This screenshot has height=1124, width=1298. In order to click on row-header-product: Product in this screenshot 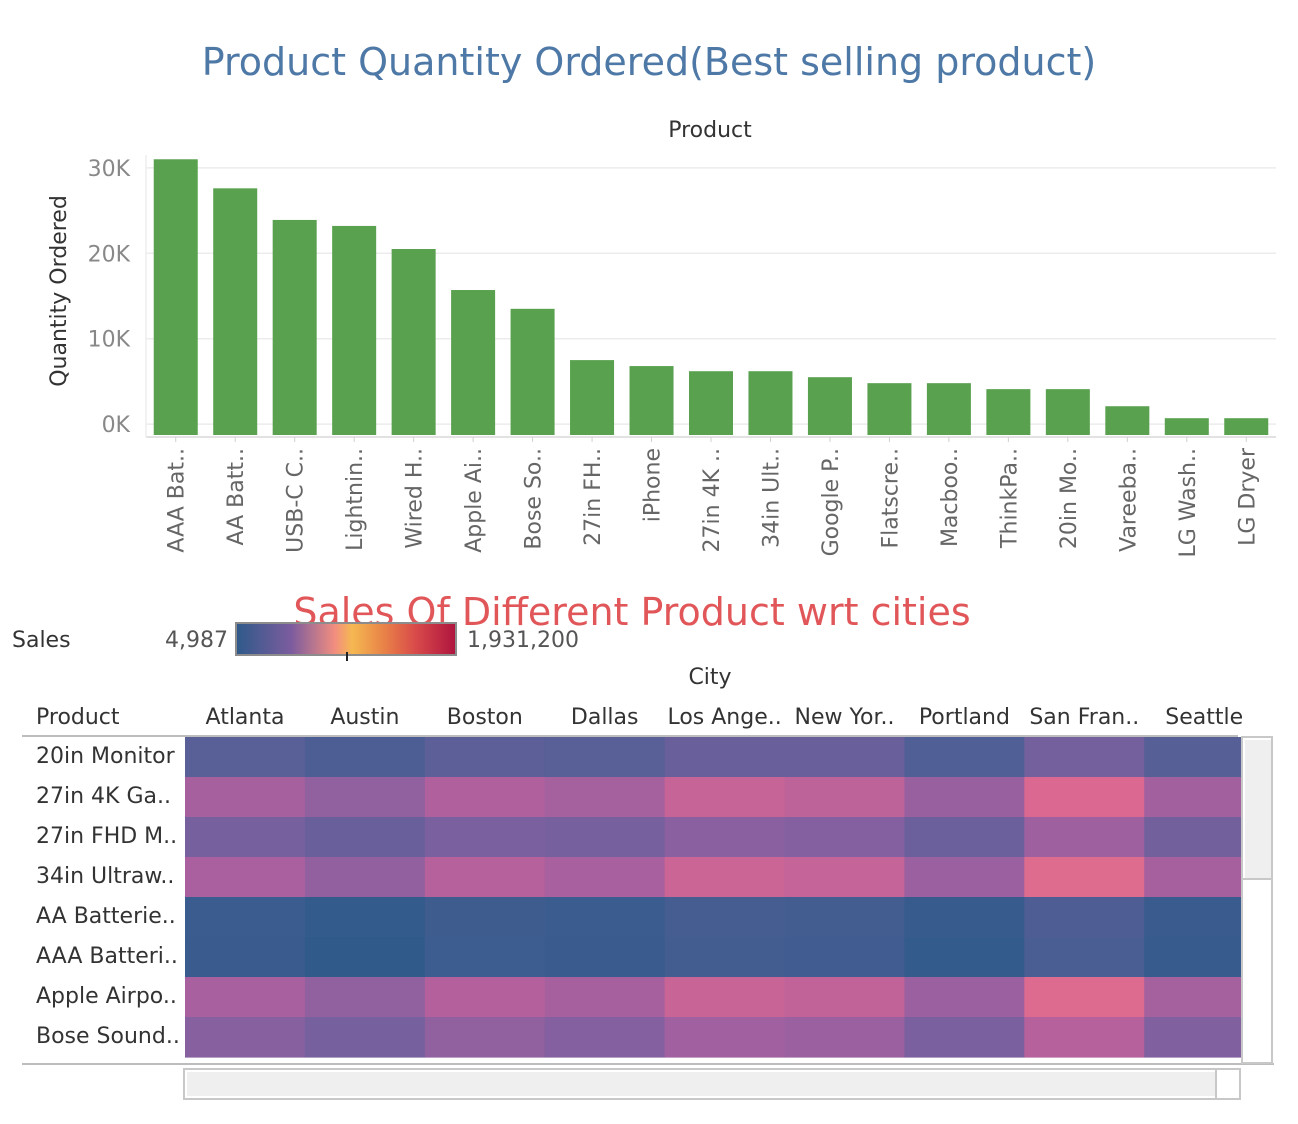, I will do `click(78, 717)`.